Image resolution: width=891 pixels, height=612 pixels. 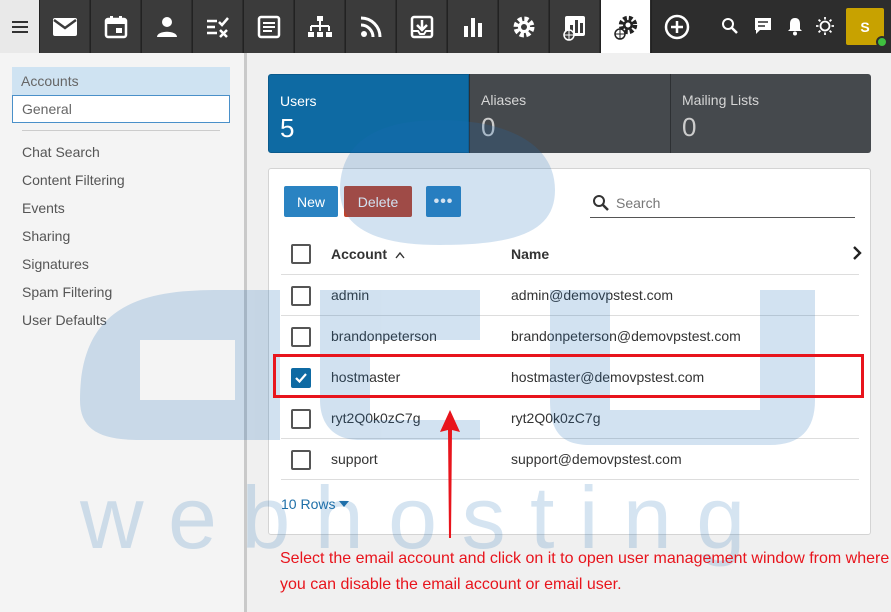 I want to click on cell-account: support, so click(x=354, y=459).